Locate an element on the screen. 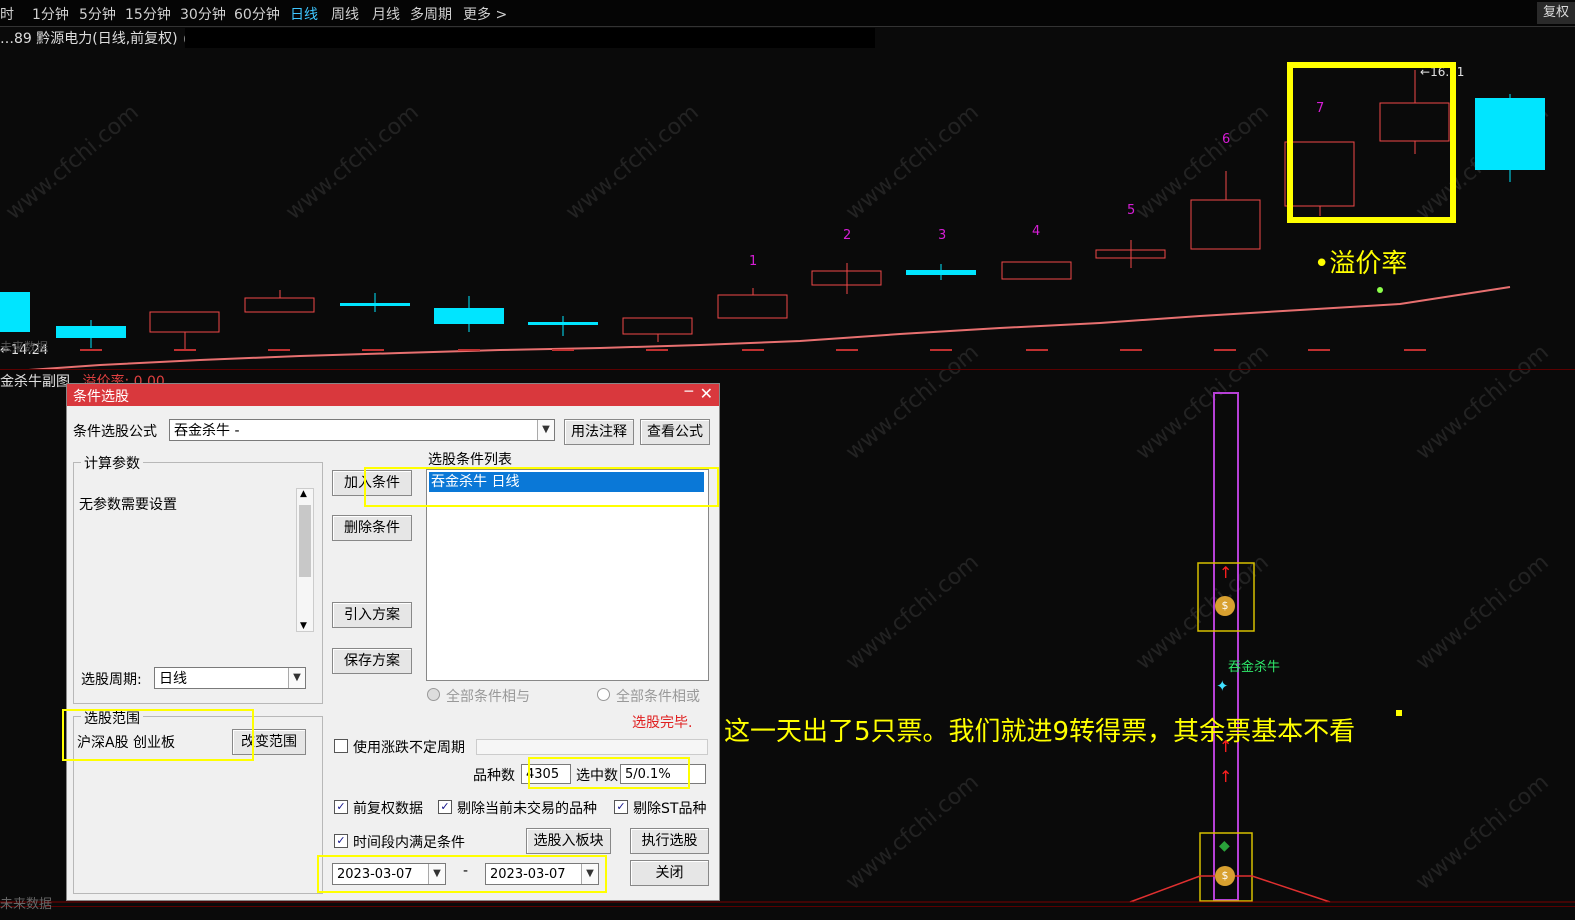 This screenshot has height=920, width=1575. formula-select-value: 吞金杀牛 - is located at coordinates (207, 431).